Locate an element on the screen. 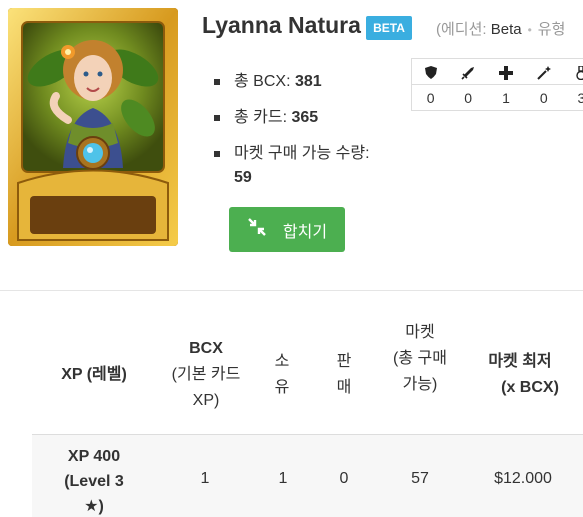 The image size is (583, 517). stat-value-shield: 0 is located at coordinates (430, 97).